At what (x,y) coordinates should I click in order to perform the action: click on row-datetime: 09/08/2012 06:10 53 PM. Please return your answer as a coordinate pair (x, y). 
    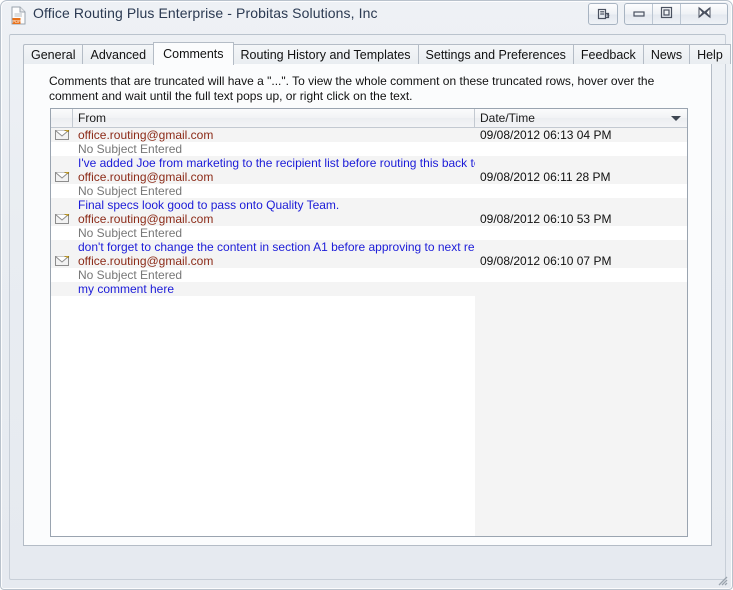
    Looking at the image, I should click on (546, 219).